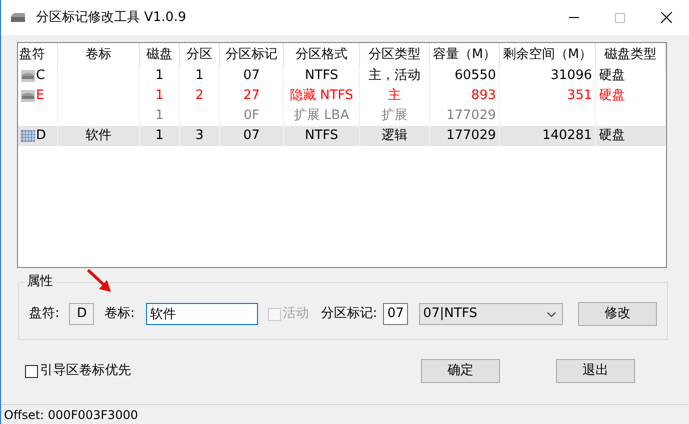  I want to click on table-row: E 1 2 27 隐藏 NTFS 主 893 351 硬盘, so click(342, 96).